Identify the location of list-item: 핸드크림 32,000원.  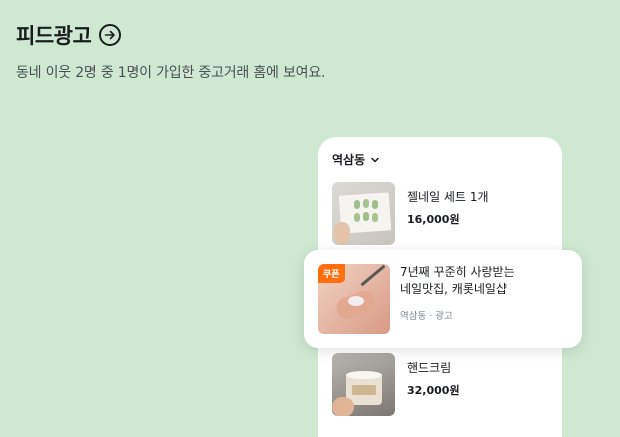
(396, 384).